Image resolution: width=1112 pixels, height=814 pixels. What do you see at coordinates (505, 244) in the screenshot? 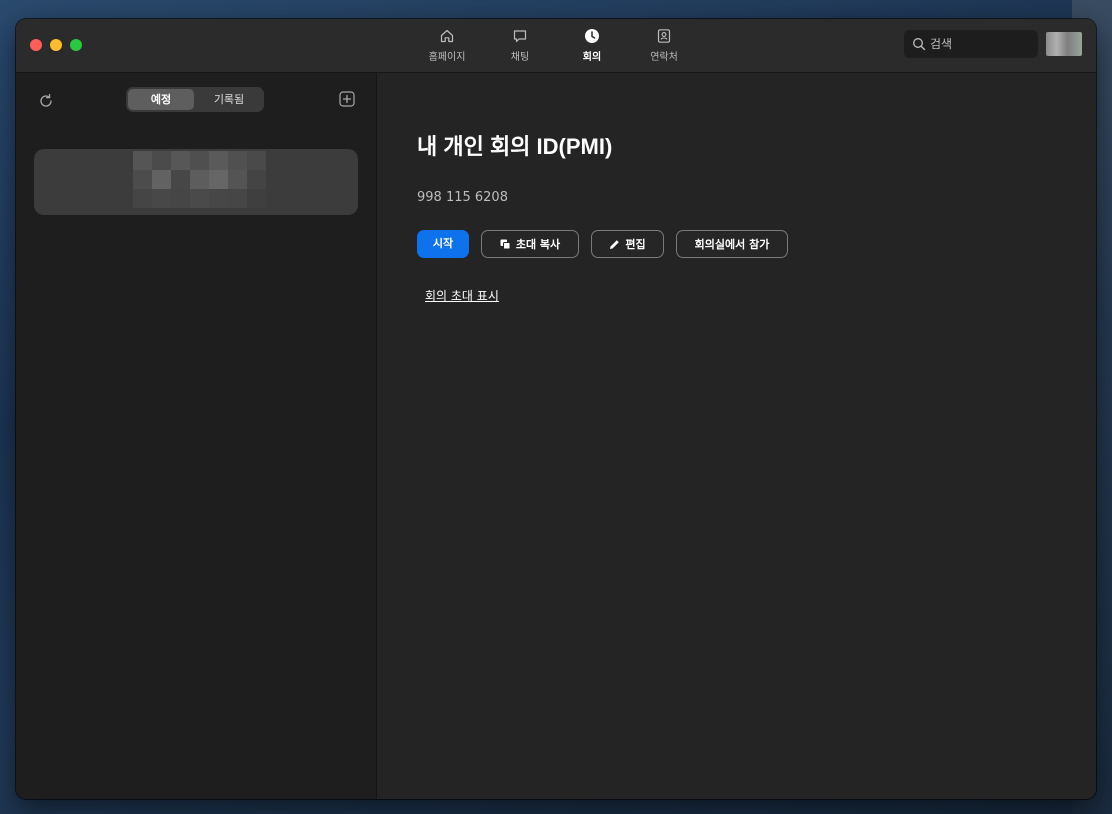
I see `copy-icon` at bounding box center [505, 244].